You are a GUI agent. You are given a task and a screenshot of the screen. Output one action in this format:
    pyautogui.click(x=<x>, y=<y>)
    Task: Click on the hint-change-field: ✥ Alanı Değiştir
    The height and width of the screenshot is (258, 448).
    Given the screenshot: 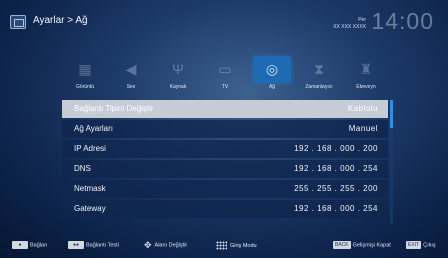 What is the action you would take?
    pyautogui.click(x=166, y=245)
    